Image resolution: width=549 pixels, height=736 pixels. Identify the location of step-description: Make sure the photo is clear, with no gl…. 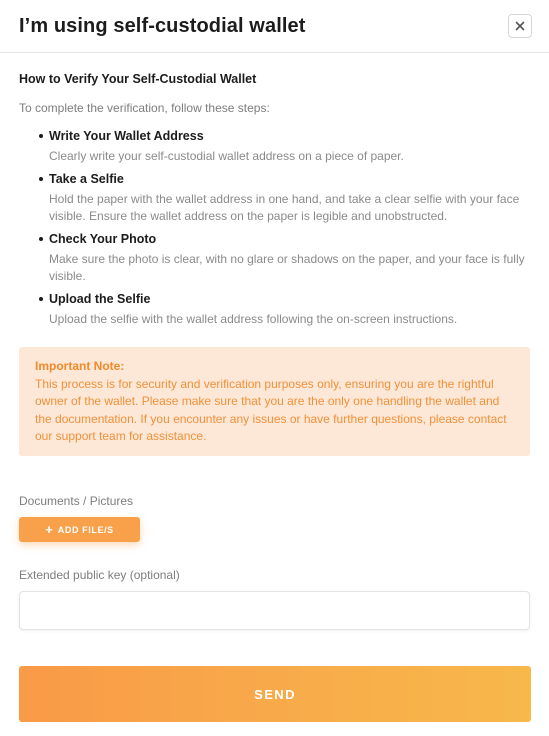
(287, 267).